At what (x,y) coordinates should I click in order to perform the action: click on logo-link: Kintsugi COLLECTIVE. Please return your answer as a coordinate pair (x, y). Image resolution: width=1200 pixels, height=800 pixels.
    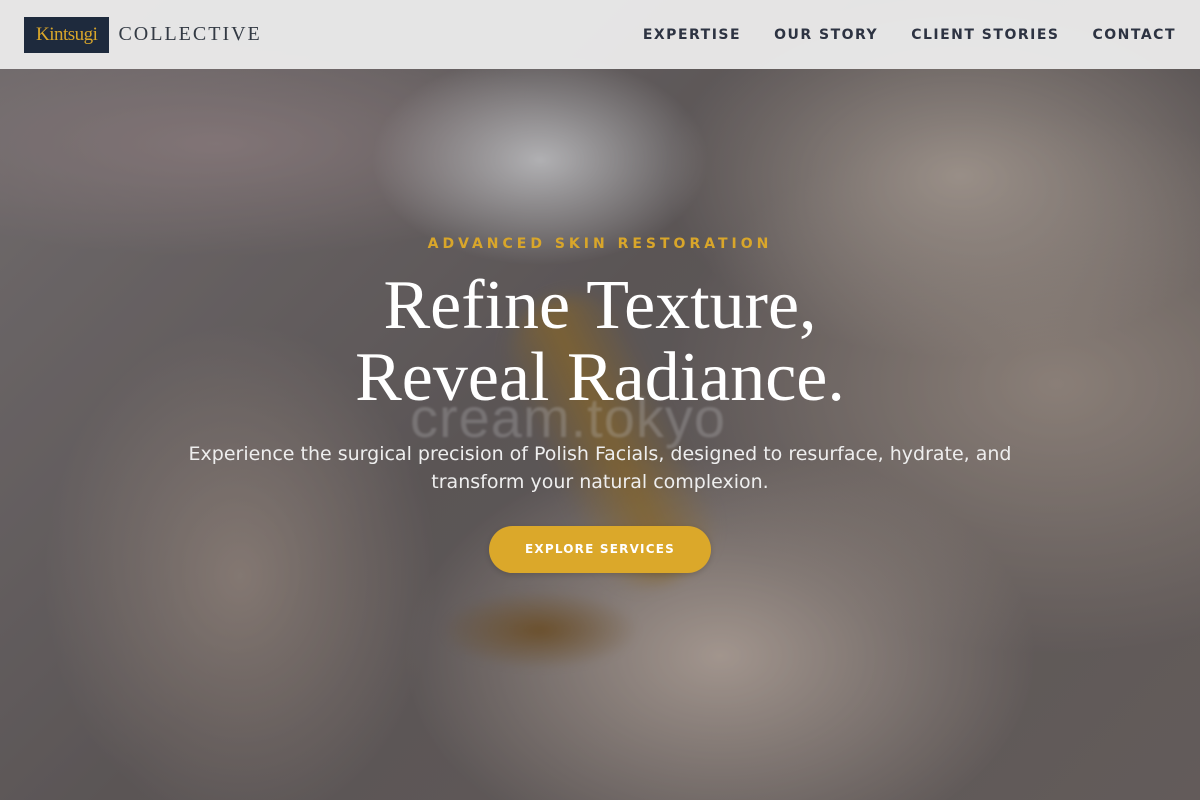
    Looking at the image, I should click on (143, 34).